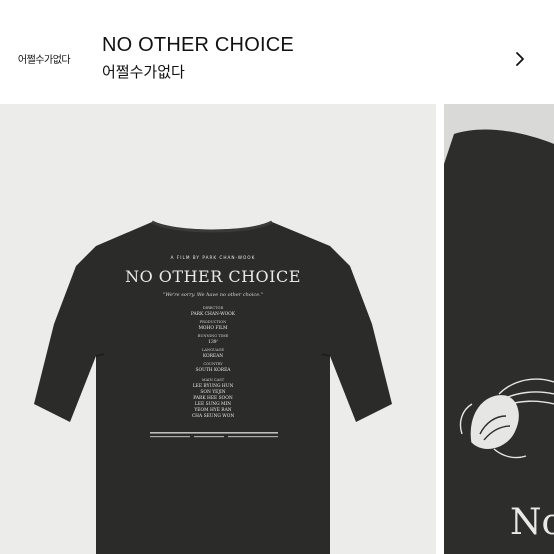  What do you see at coordinates (213, 350) in the screenshot?
I see `credit-role: LANGUAGE` at bounding box center [213, 350].